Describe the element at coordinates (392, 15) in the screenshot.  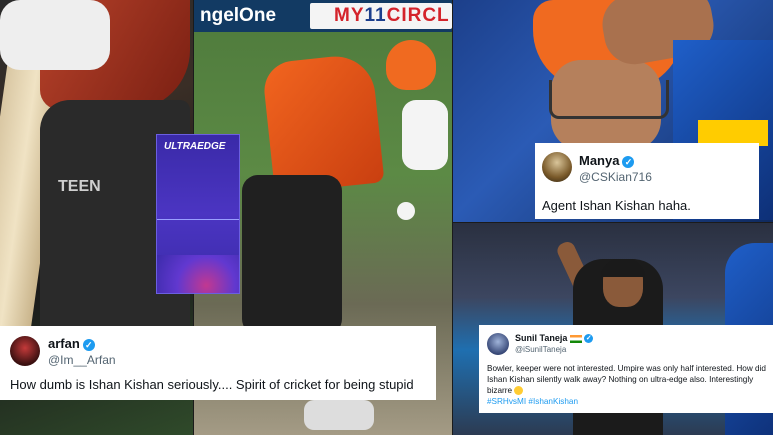
I see `sponsor-my11circle: MY11CIRCL` at that location.